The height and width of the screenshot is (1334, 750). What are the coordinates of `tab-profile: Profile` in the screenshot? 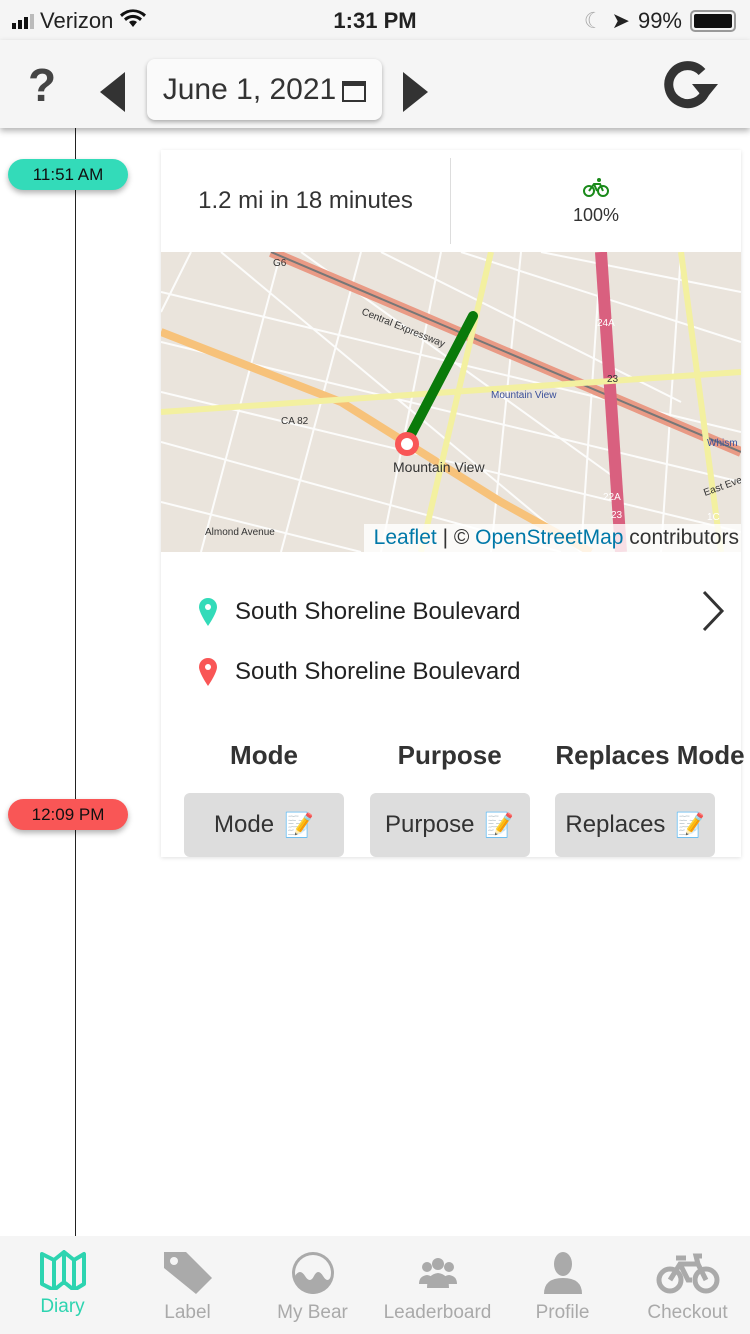 It's located at (562, 1285).